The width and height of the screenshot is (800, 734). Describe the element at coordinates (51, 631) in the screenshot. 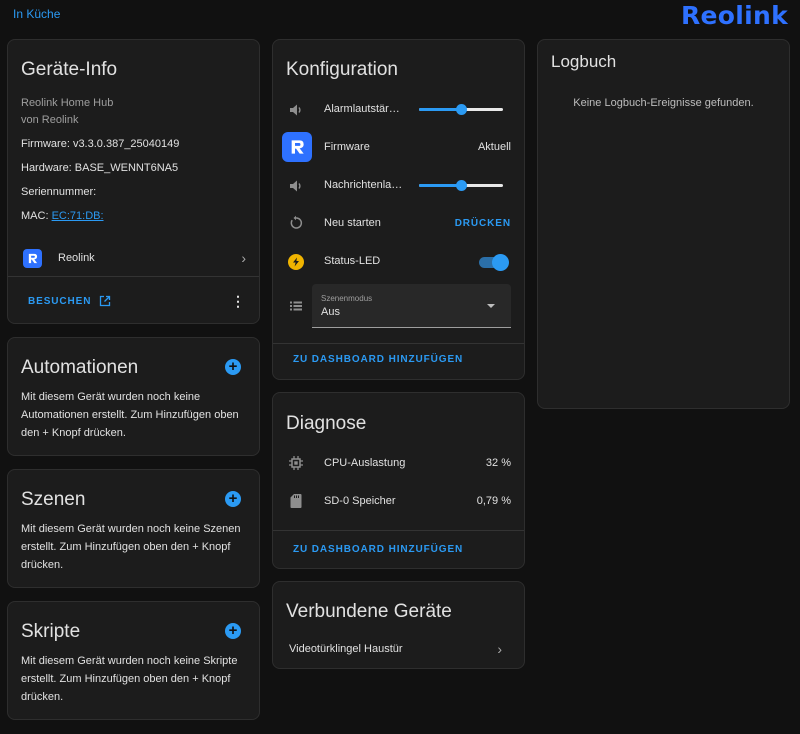

I see `scripts-title: Skripte` at that location.